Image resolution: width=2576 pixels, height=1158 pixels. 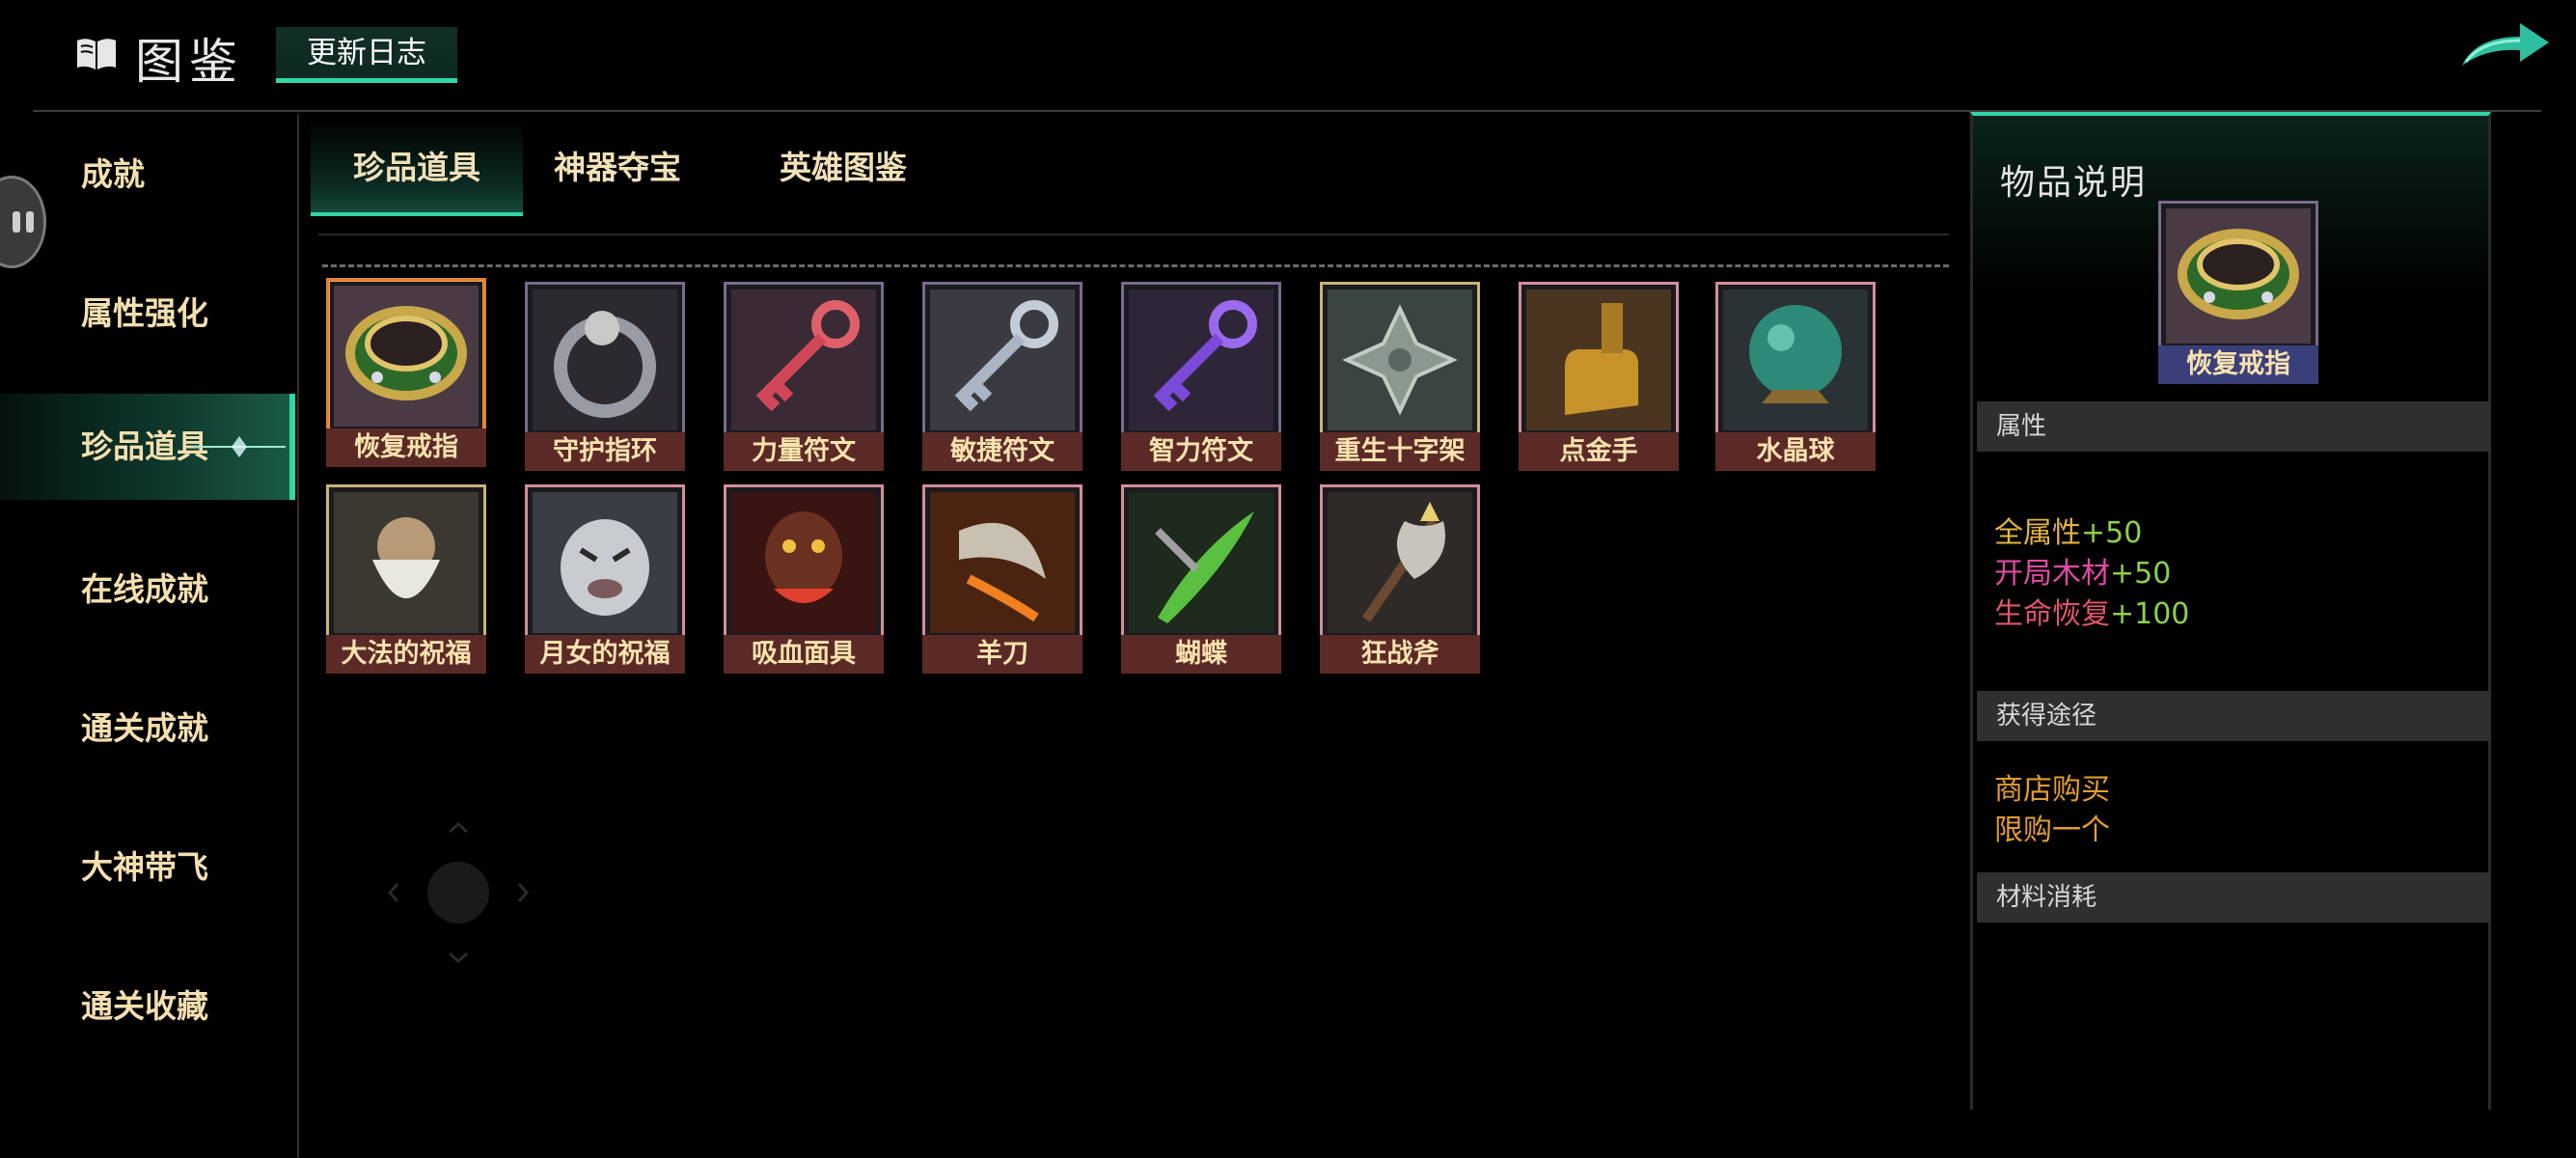 What do you see at coordinates (1795, 360) in the screenshot?
I see `crystal-ball-icon` at bounding box center [1795, 360].